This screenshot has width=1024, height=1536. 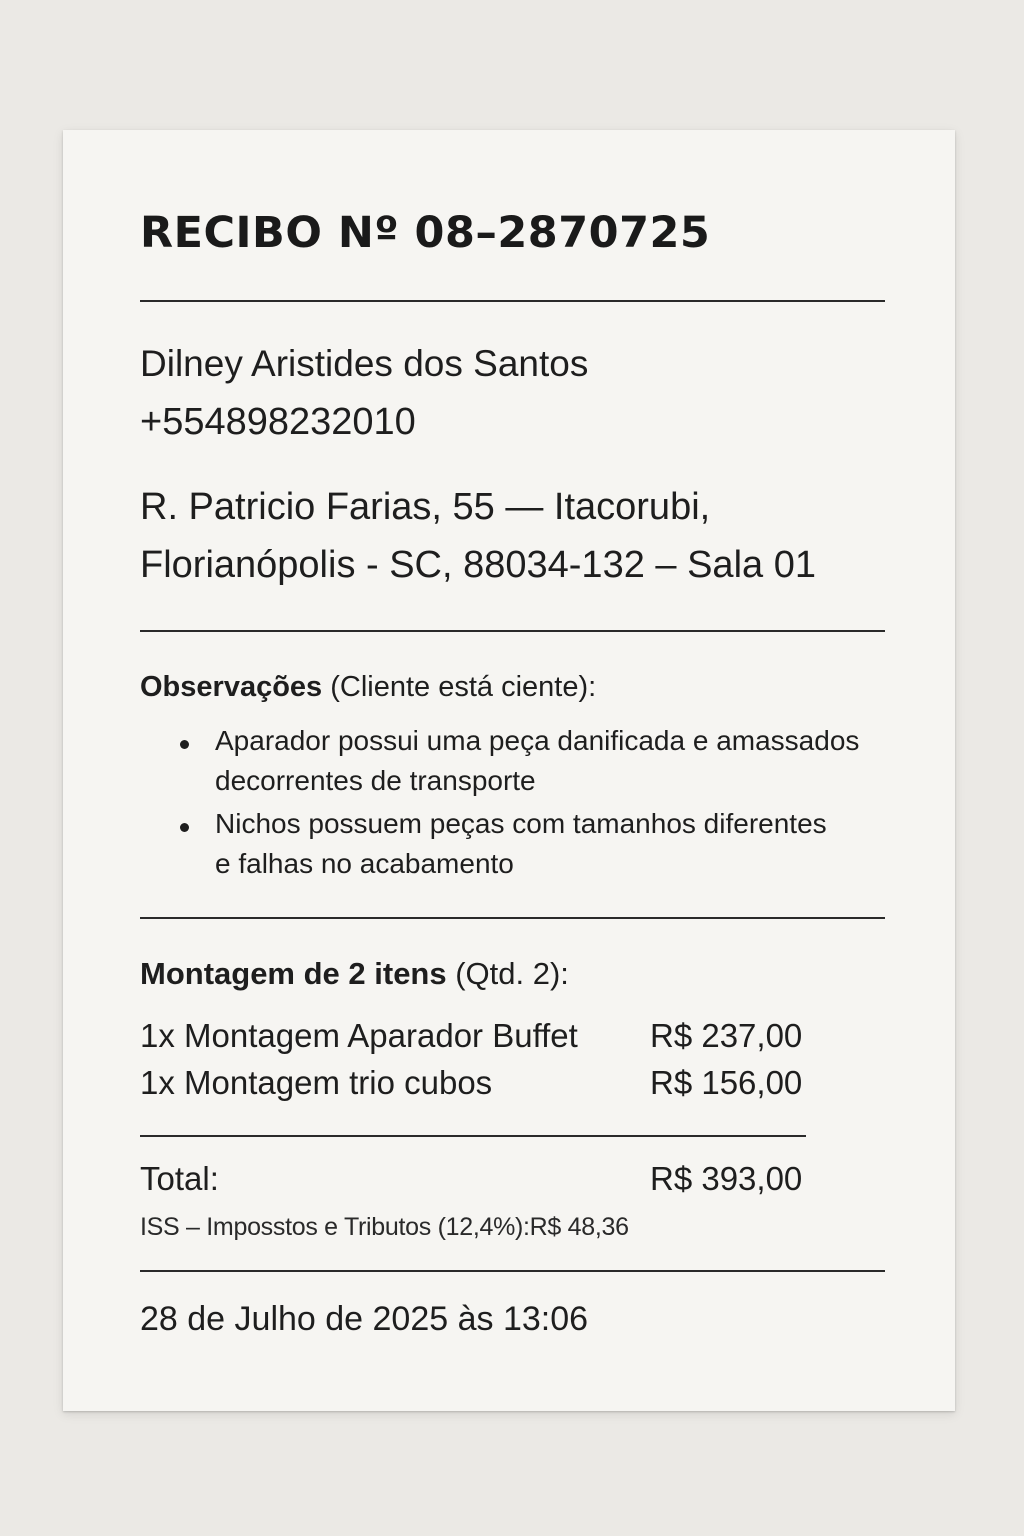 What do you see at coordinates (278, 422) in the screenshot?
I see `client-phone: +554898232010` at bounding box center [278, 422].